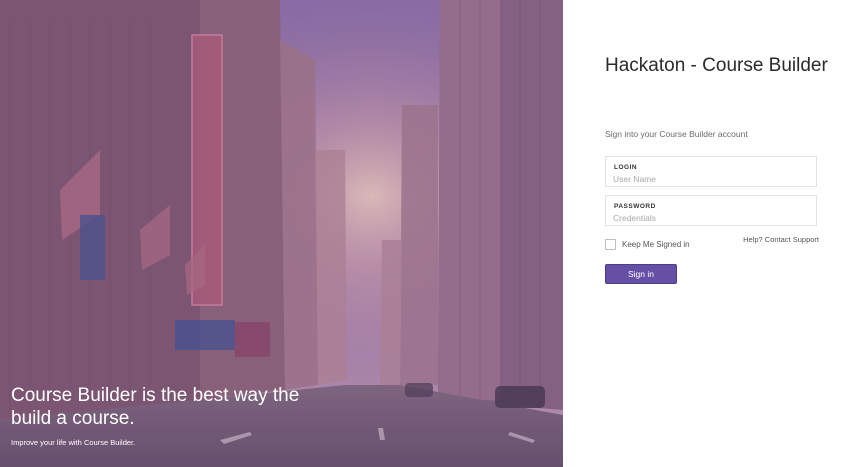 The width and height of the screenshot is (861, 467). What do you see at coordinates (781, 239) in the screenshot?
I see `contact-support-link: Help? Contact Support` at bounding box center [781, 239].